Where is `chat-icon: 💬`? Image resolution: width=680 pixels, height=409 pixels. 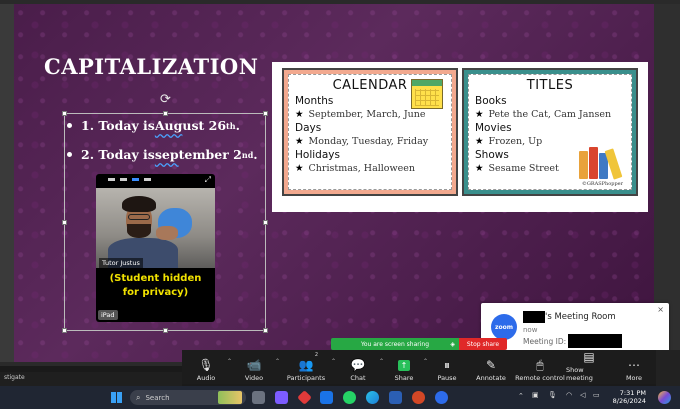 chat-icon: 💬 is located at coordinates (358, 365).